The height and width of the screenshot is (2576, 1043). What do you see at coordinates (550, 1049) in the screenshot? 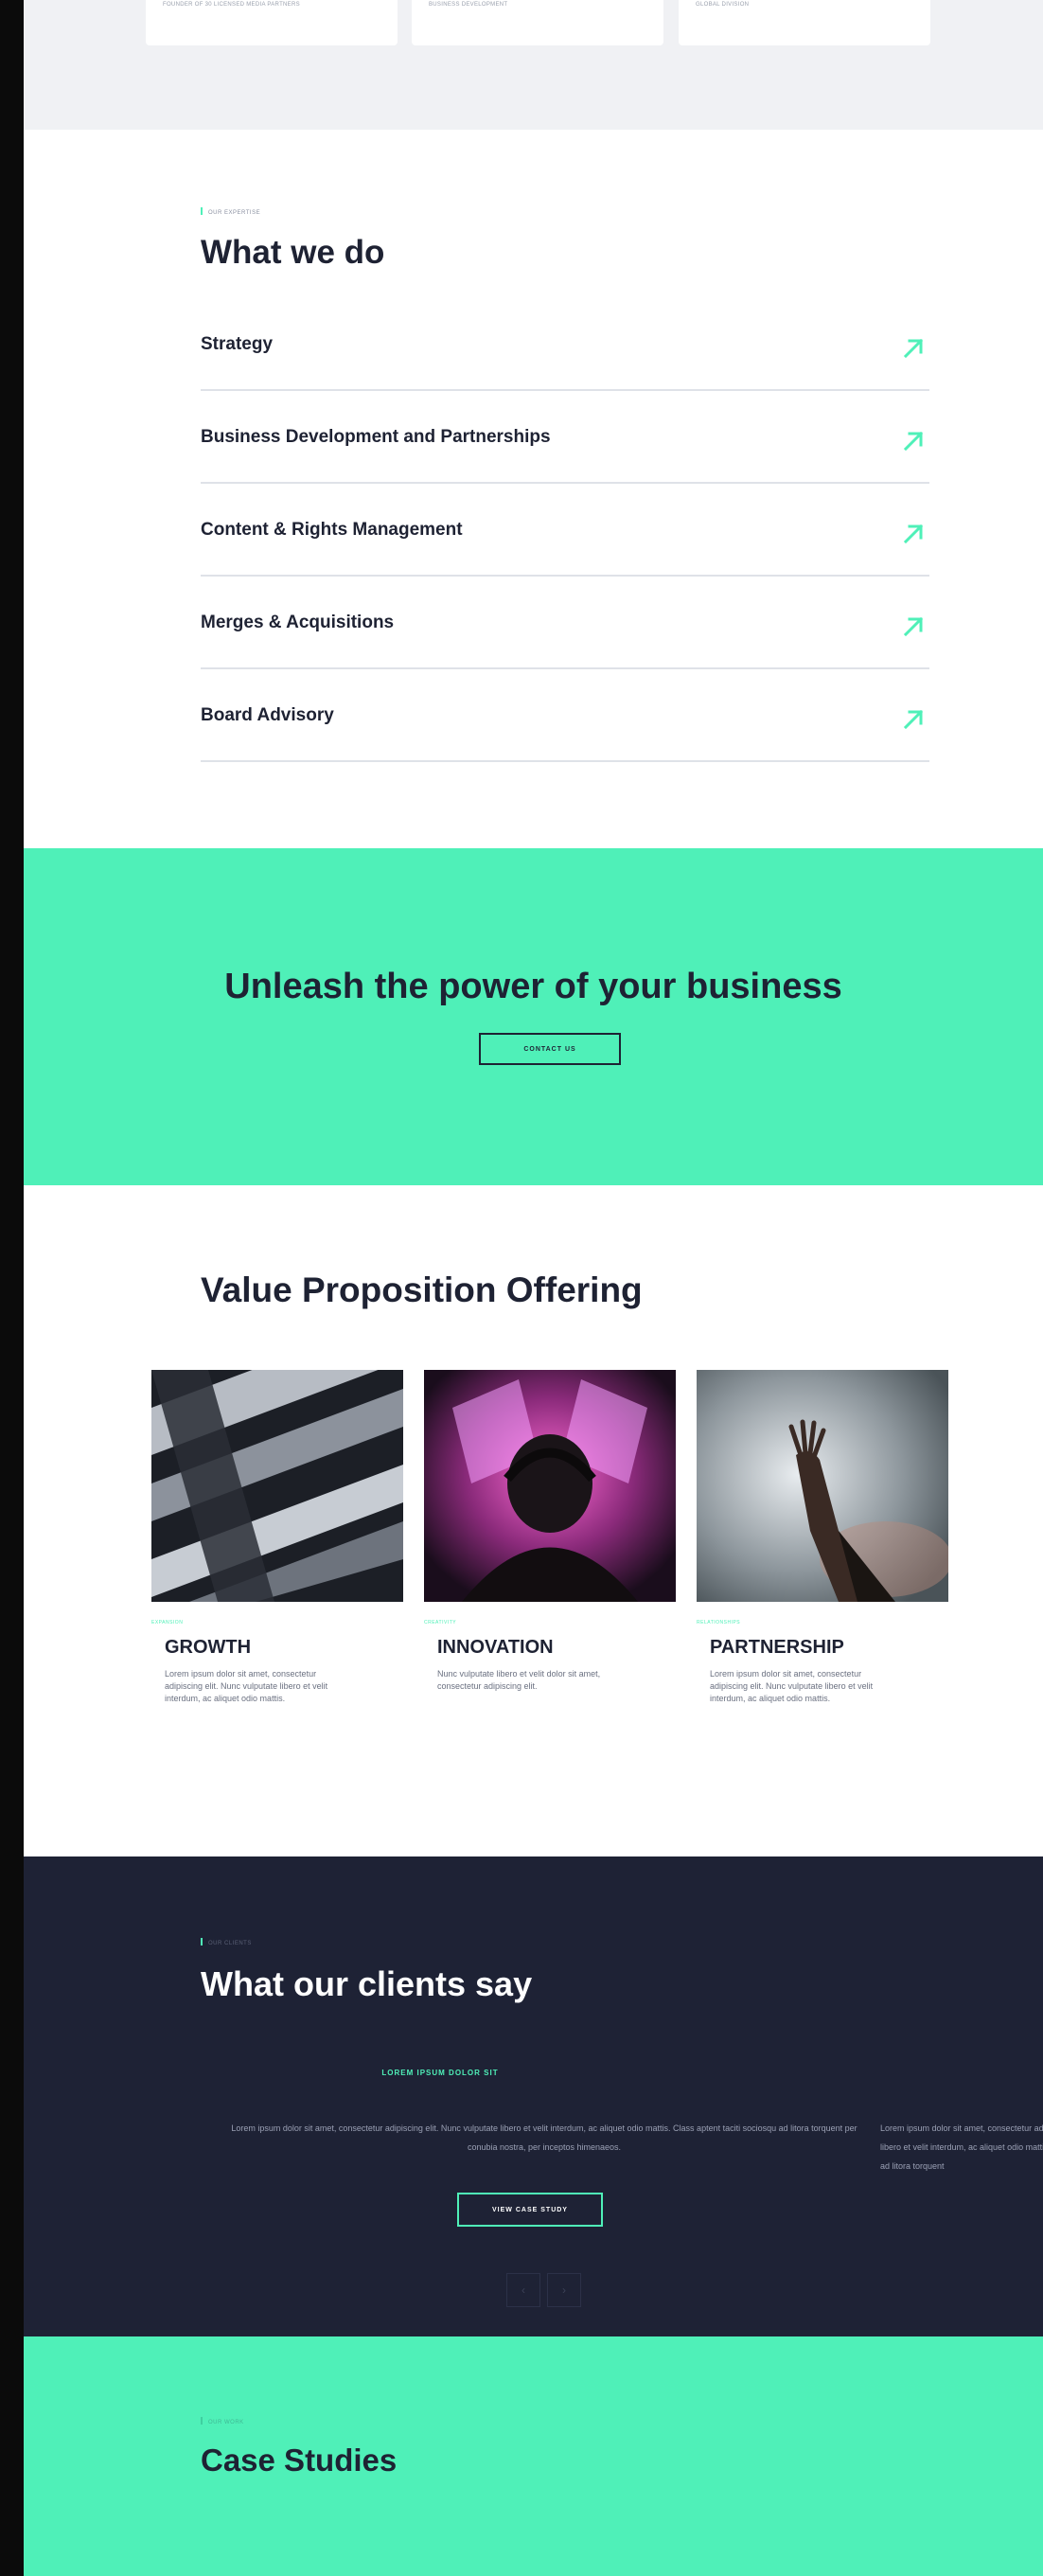
I see `contact-us-button: CONTACT US` at bounding box center [550, 1049].